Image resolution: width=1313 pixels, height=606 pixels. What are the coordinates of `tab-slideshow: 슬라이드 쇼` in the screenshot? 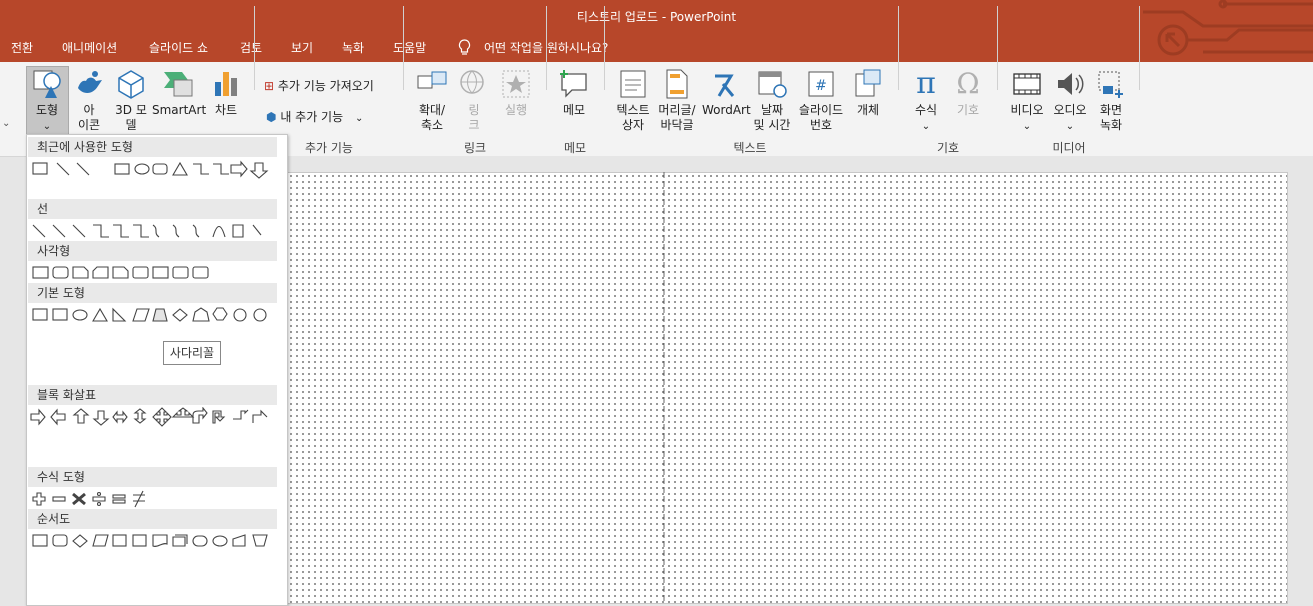 It's located at (178, 47).